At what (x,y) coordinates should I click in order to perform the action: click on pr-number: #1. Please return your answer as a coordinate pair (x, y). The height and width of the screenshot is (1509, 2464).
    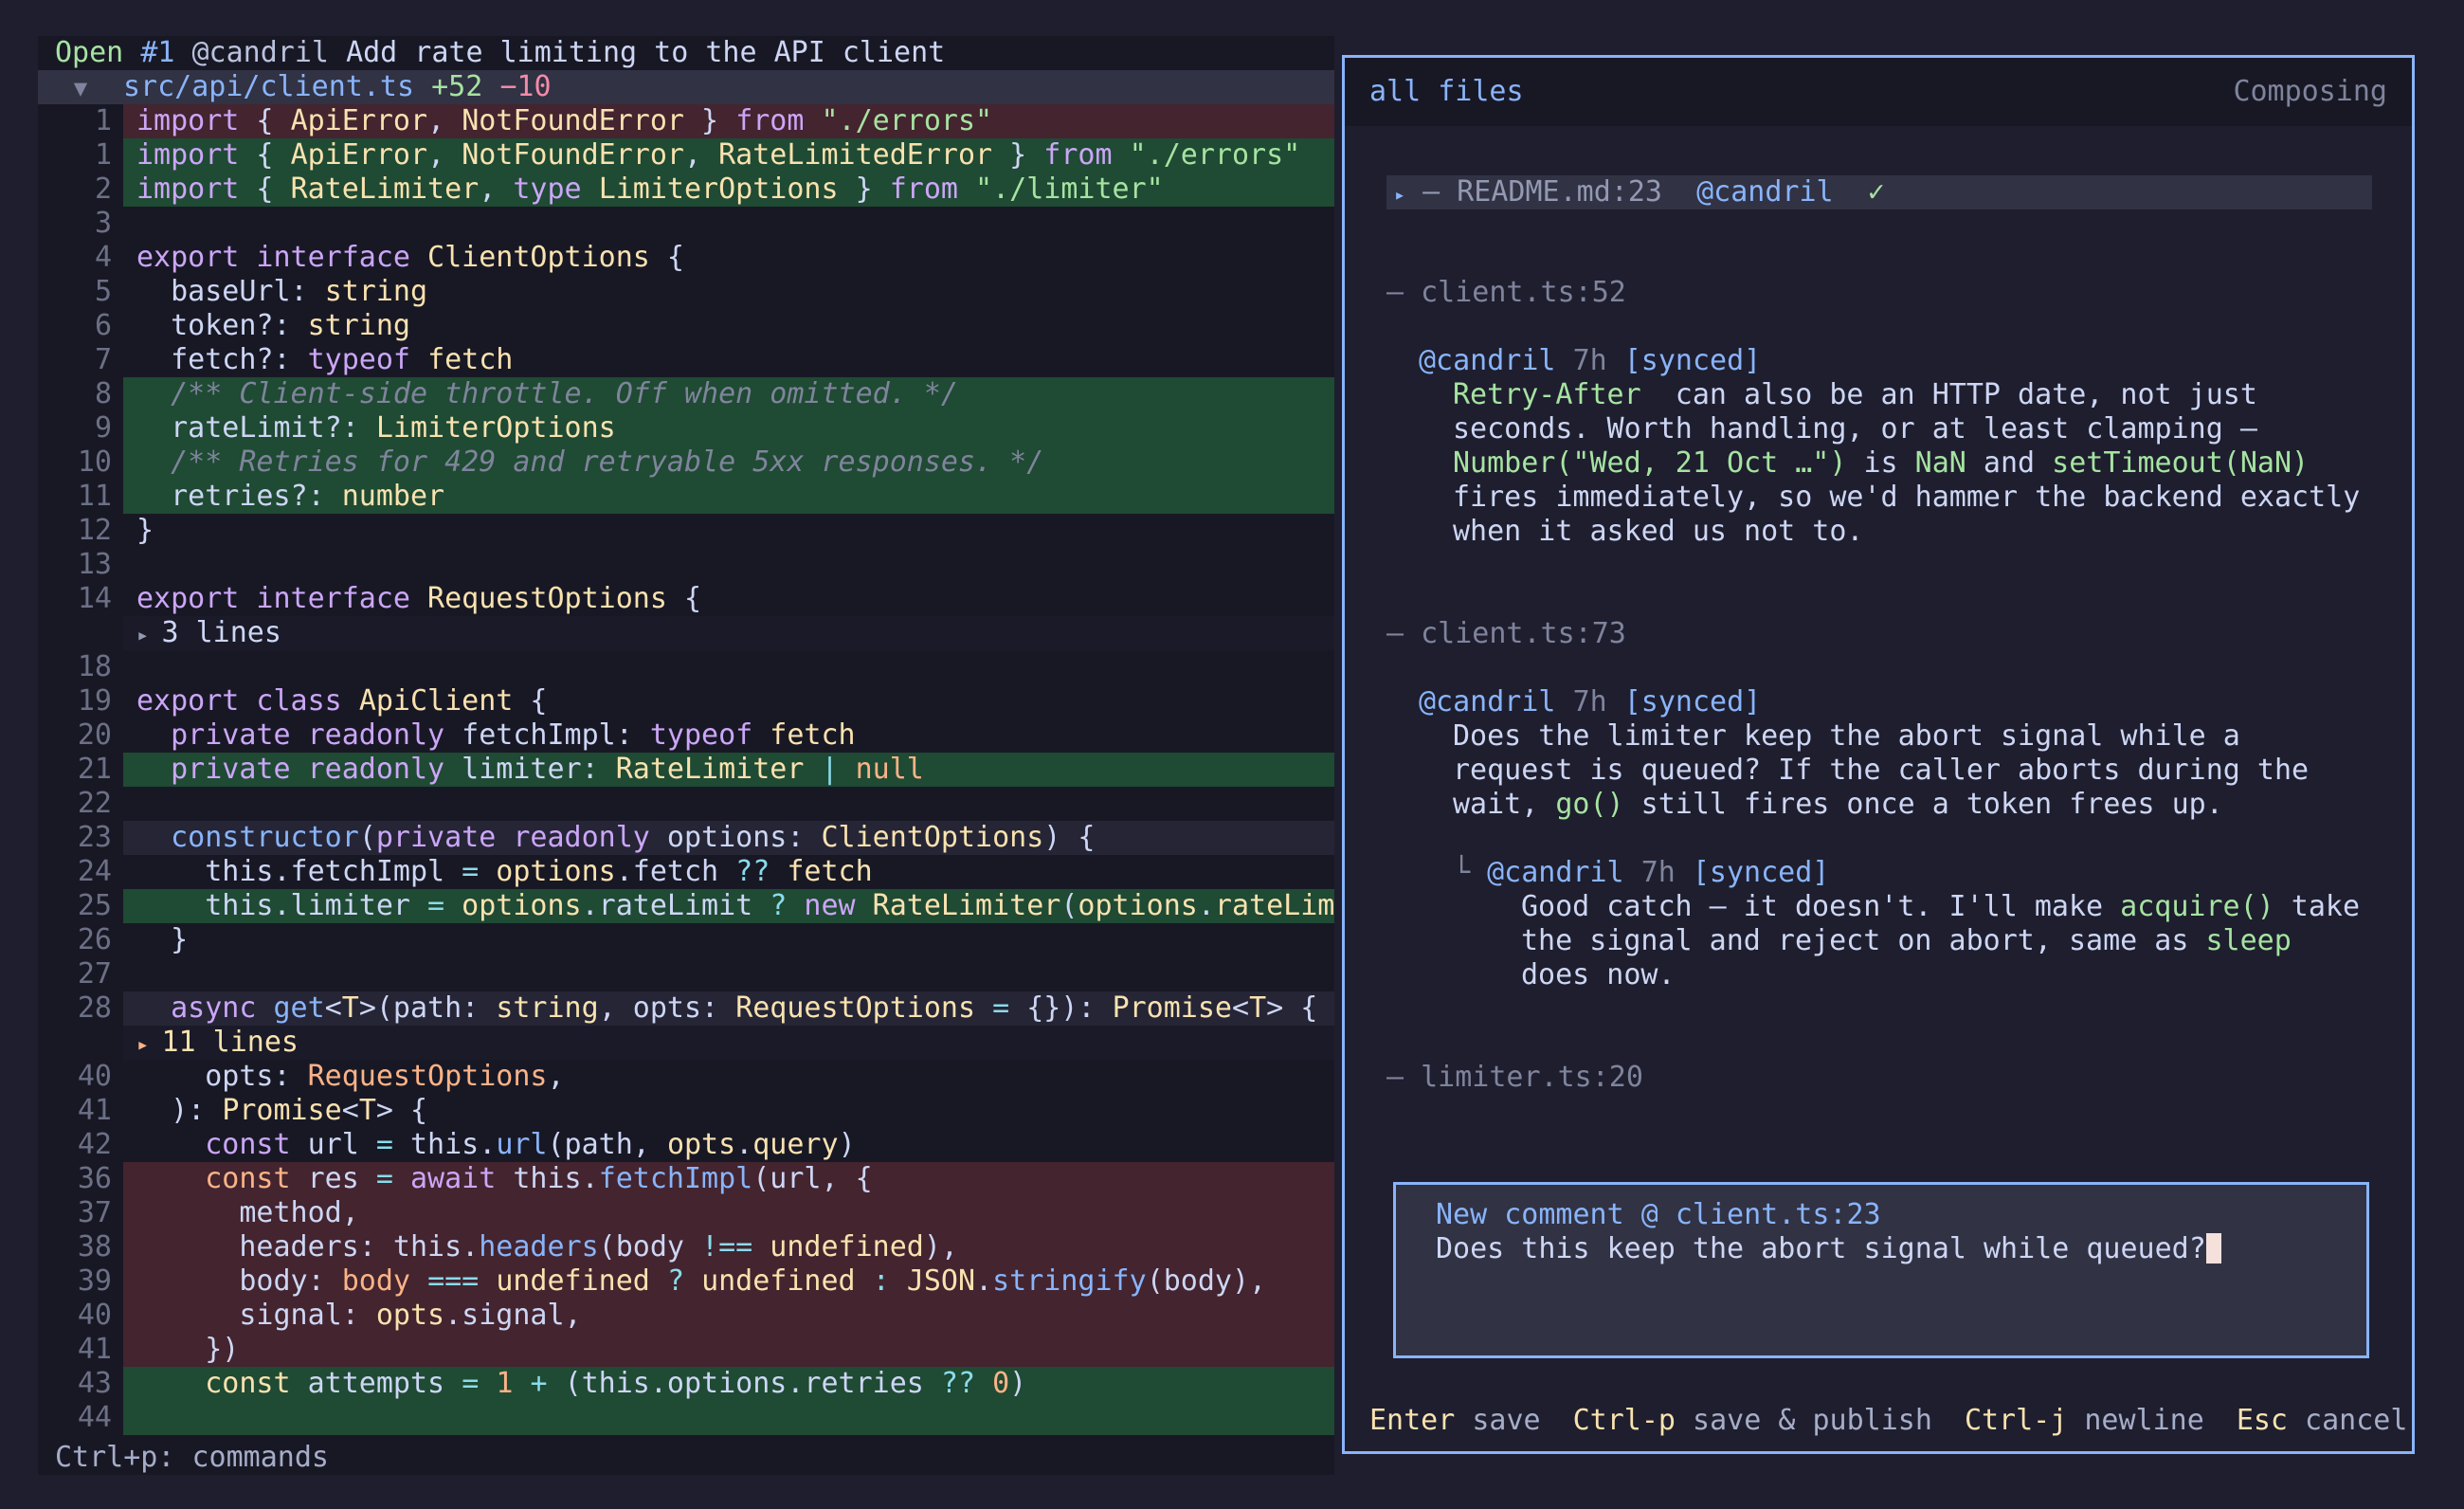
    Looking at the image, I should click on (157, 52).